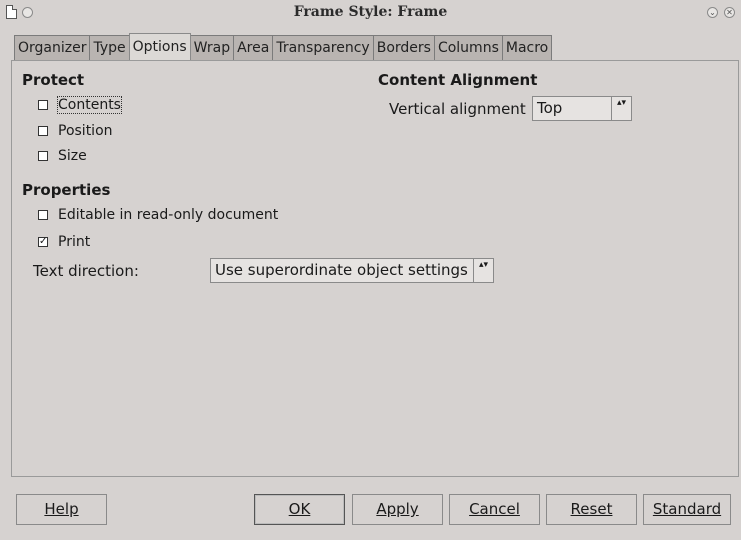 This screenshot has height=540, width=741. Describe the element at coordinates (212, 47) in the screenshot. I see `tab-wrap: Wrap` at that location.